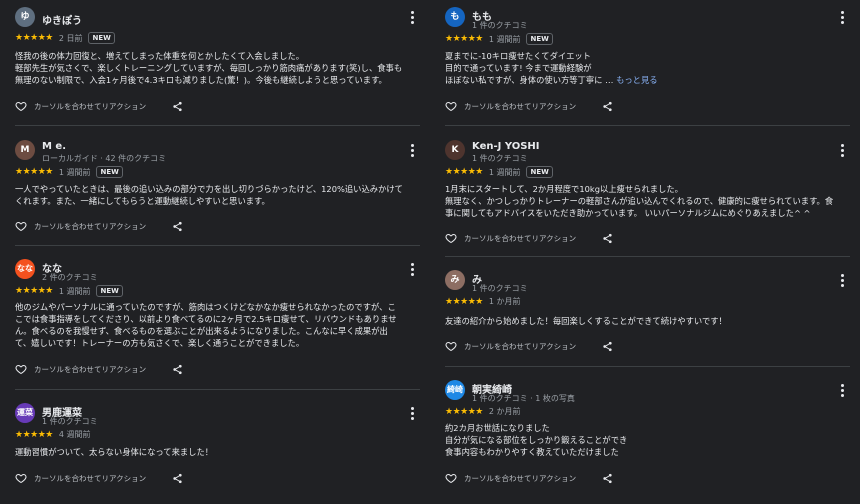 Image resolution: width=860 pixels, height=504 pixels. What do you see at coordinates (637, 80) in the screenshot?
I see `read-more-link: もっと見る` at bounding box center [637, 80].